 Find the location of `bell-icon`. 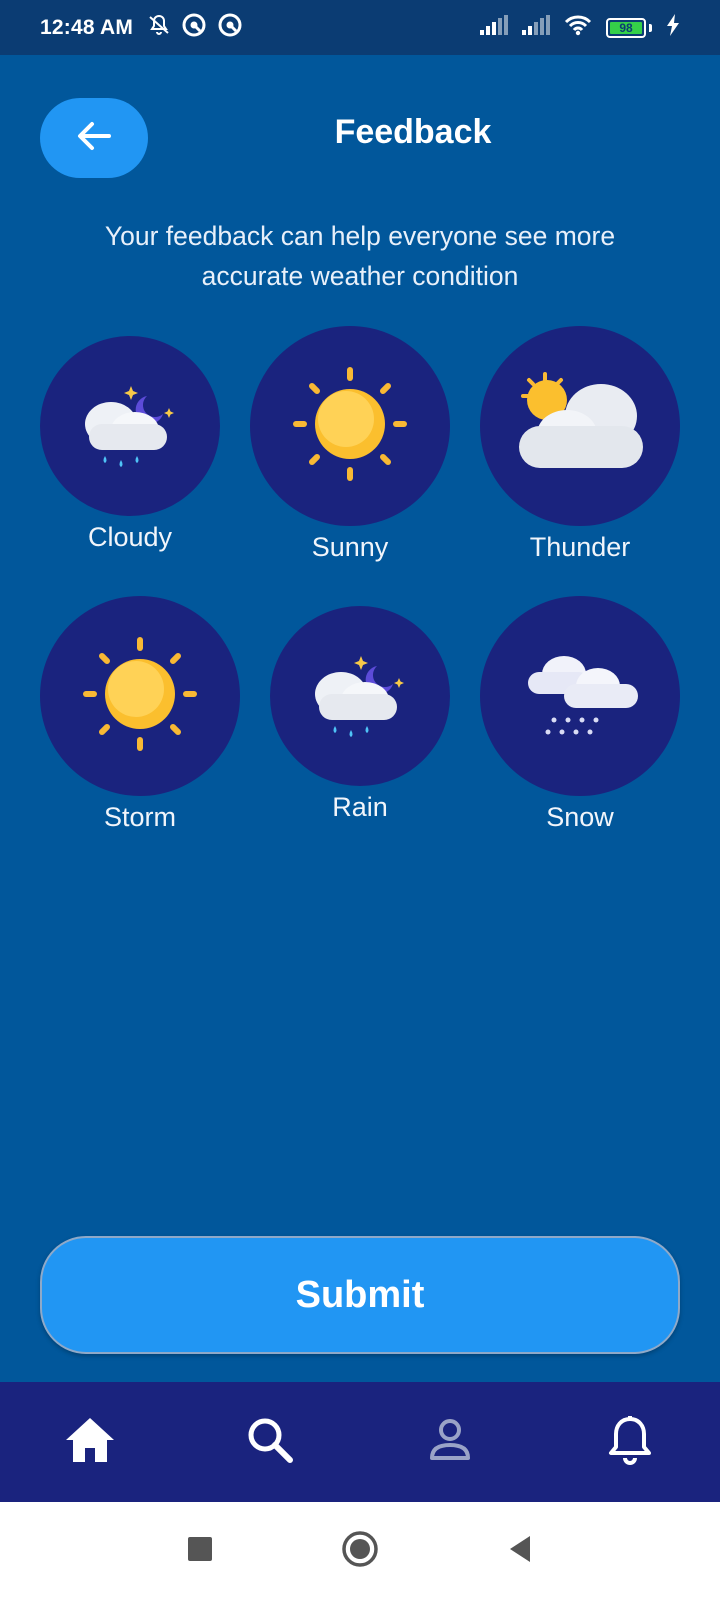

bell-icon is located at coordinates (630, 1442).